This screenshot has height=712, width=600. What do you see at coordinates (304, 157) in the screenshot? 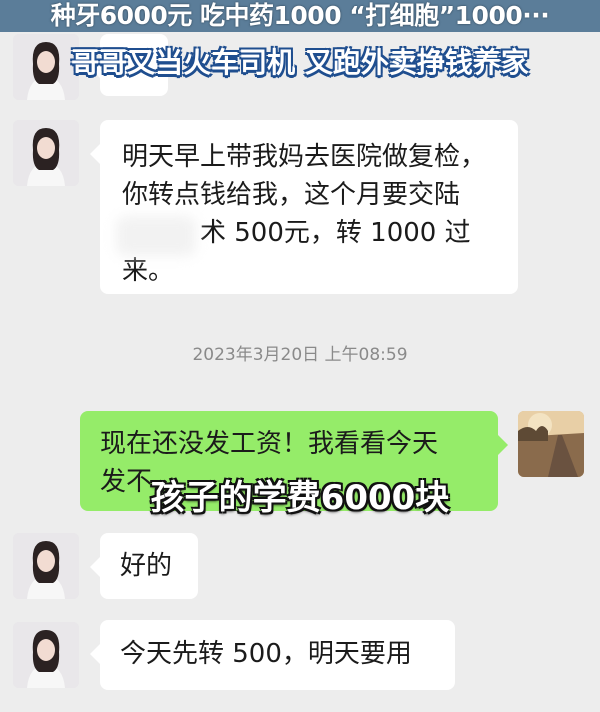
I see `message-line: 明天早上带我妈去医院做复检，` at bounding box center [304, 157].